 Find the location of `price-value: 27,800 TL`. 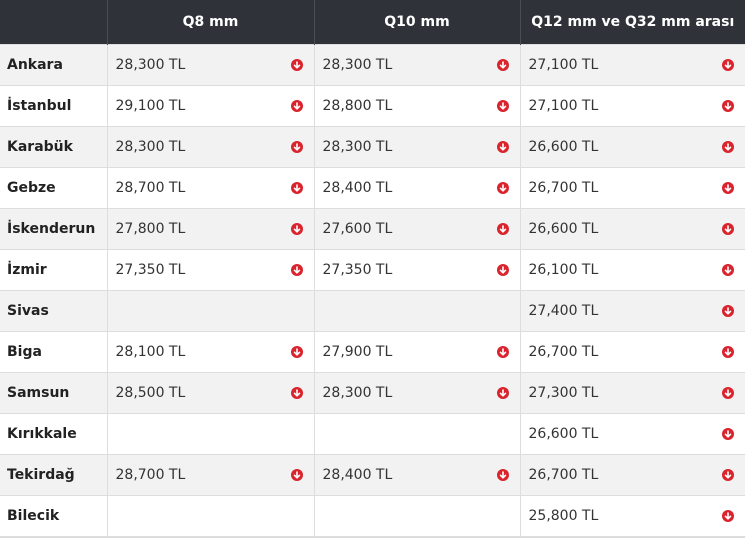

price-value: 27,800 TL is located at coordinates (150, 229).